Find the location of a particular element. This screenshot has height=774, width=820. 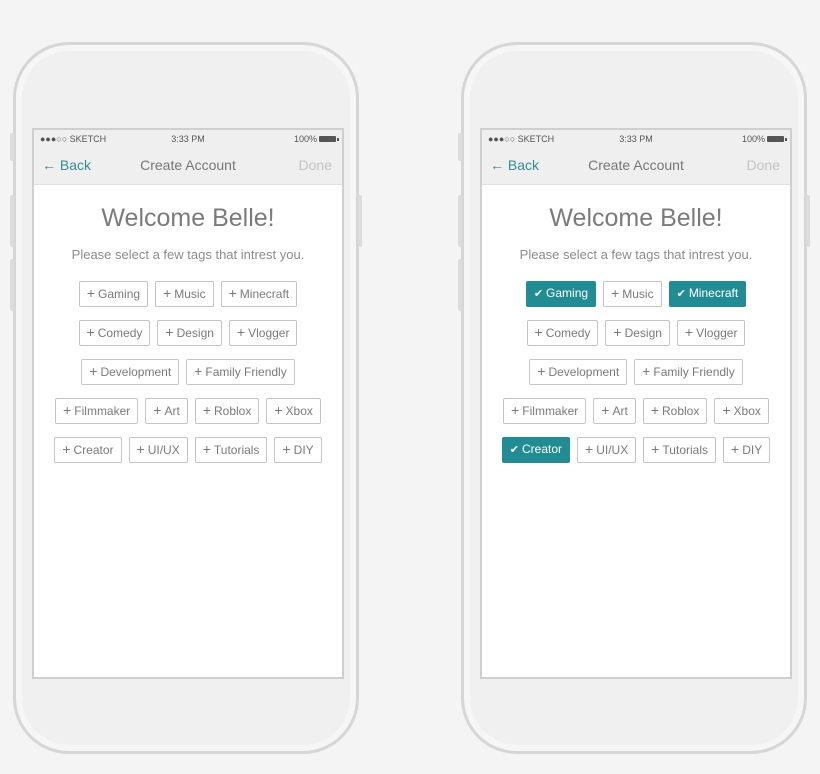

battery-icon is located at coordinates (777, 138).